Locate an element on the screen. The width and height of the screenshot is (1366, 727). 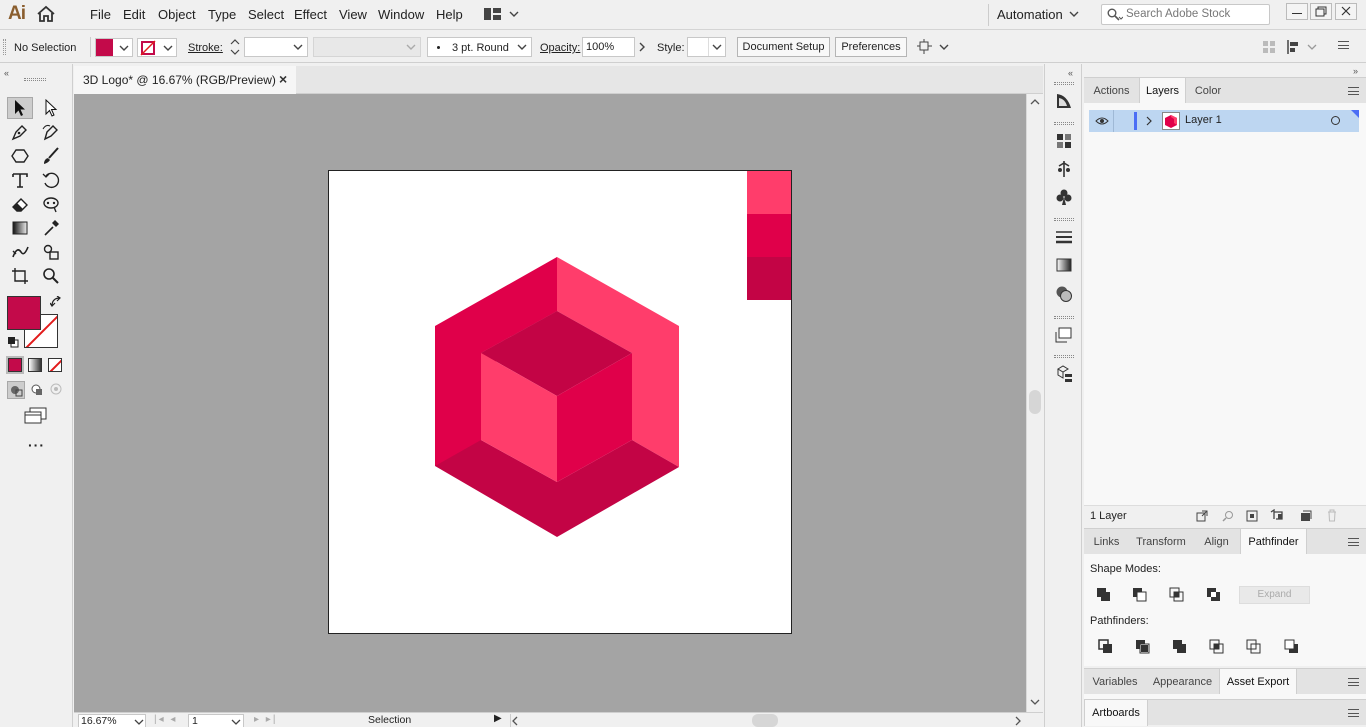
artboards-panel-menu-icon is located at coordinates (1353, 713).